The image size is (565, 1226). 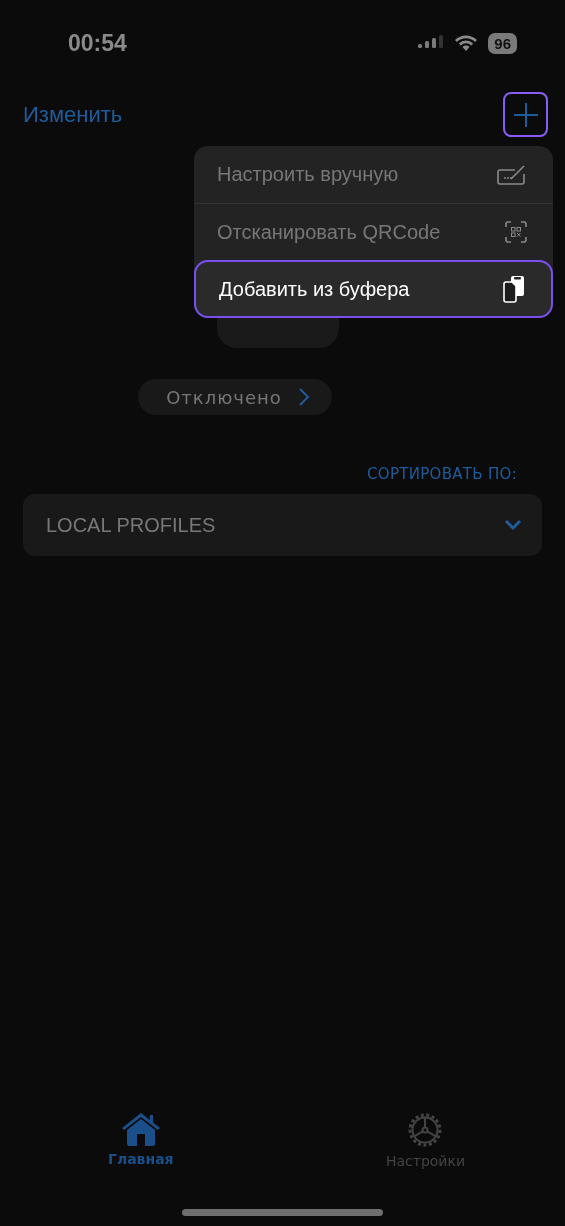 I want to click on signal-icon, so click(x=431, y=43).